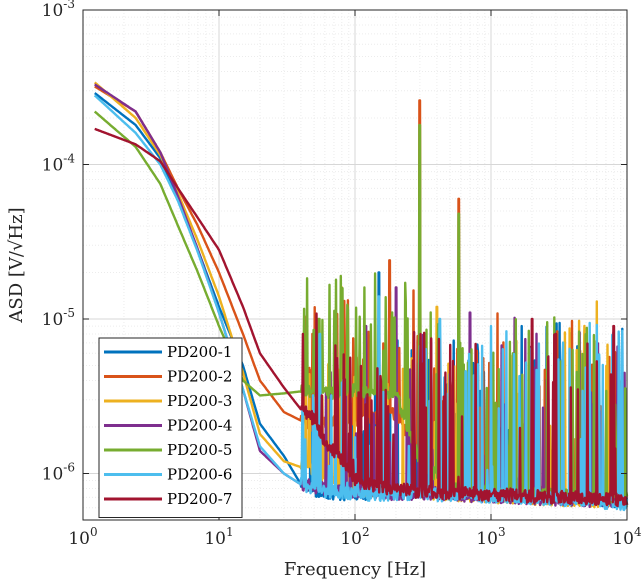 This screenshot has height=582, width=642. What do you see at coordinates (218, 537) in the screenshot?
I see `x-tick-label: 101` at bounding box center [218, 537].